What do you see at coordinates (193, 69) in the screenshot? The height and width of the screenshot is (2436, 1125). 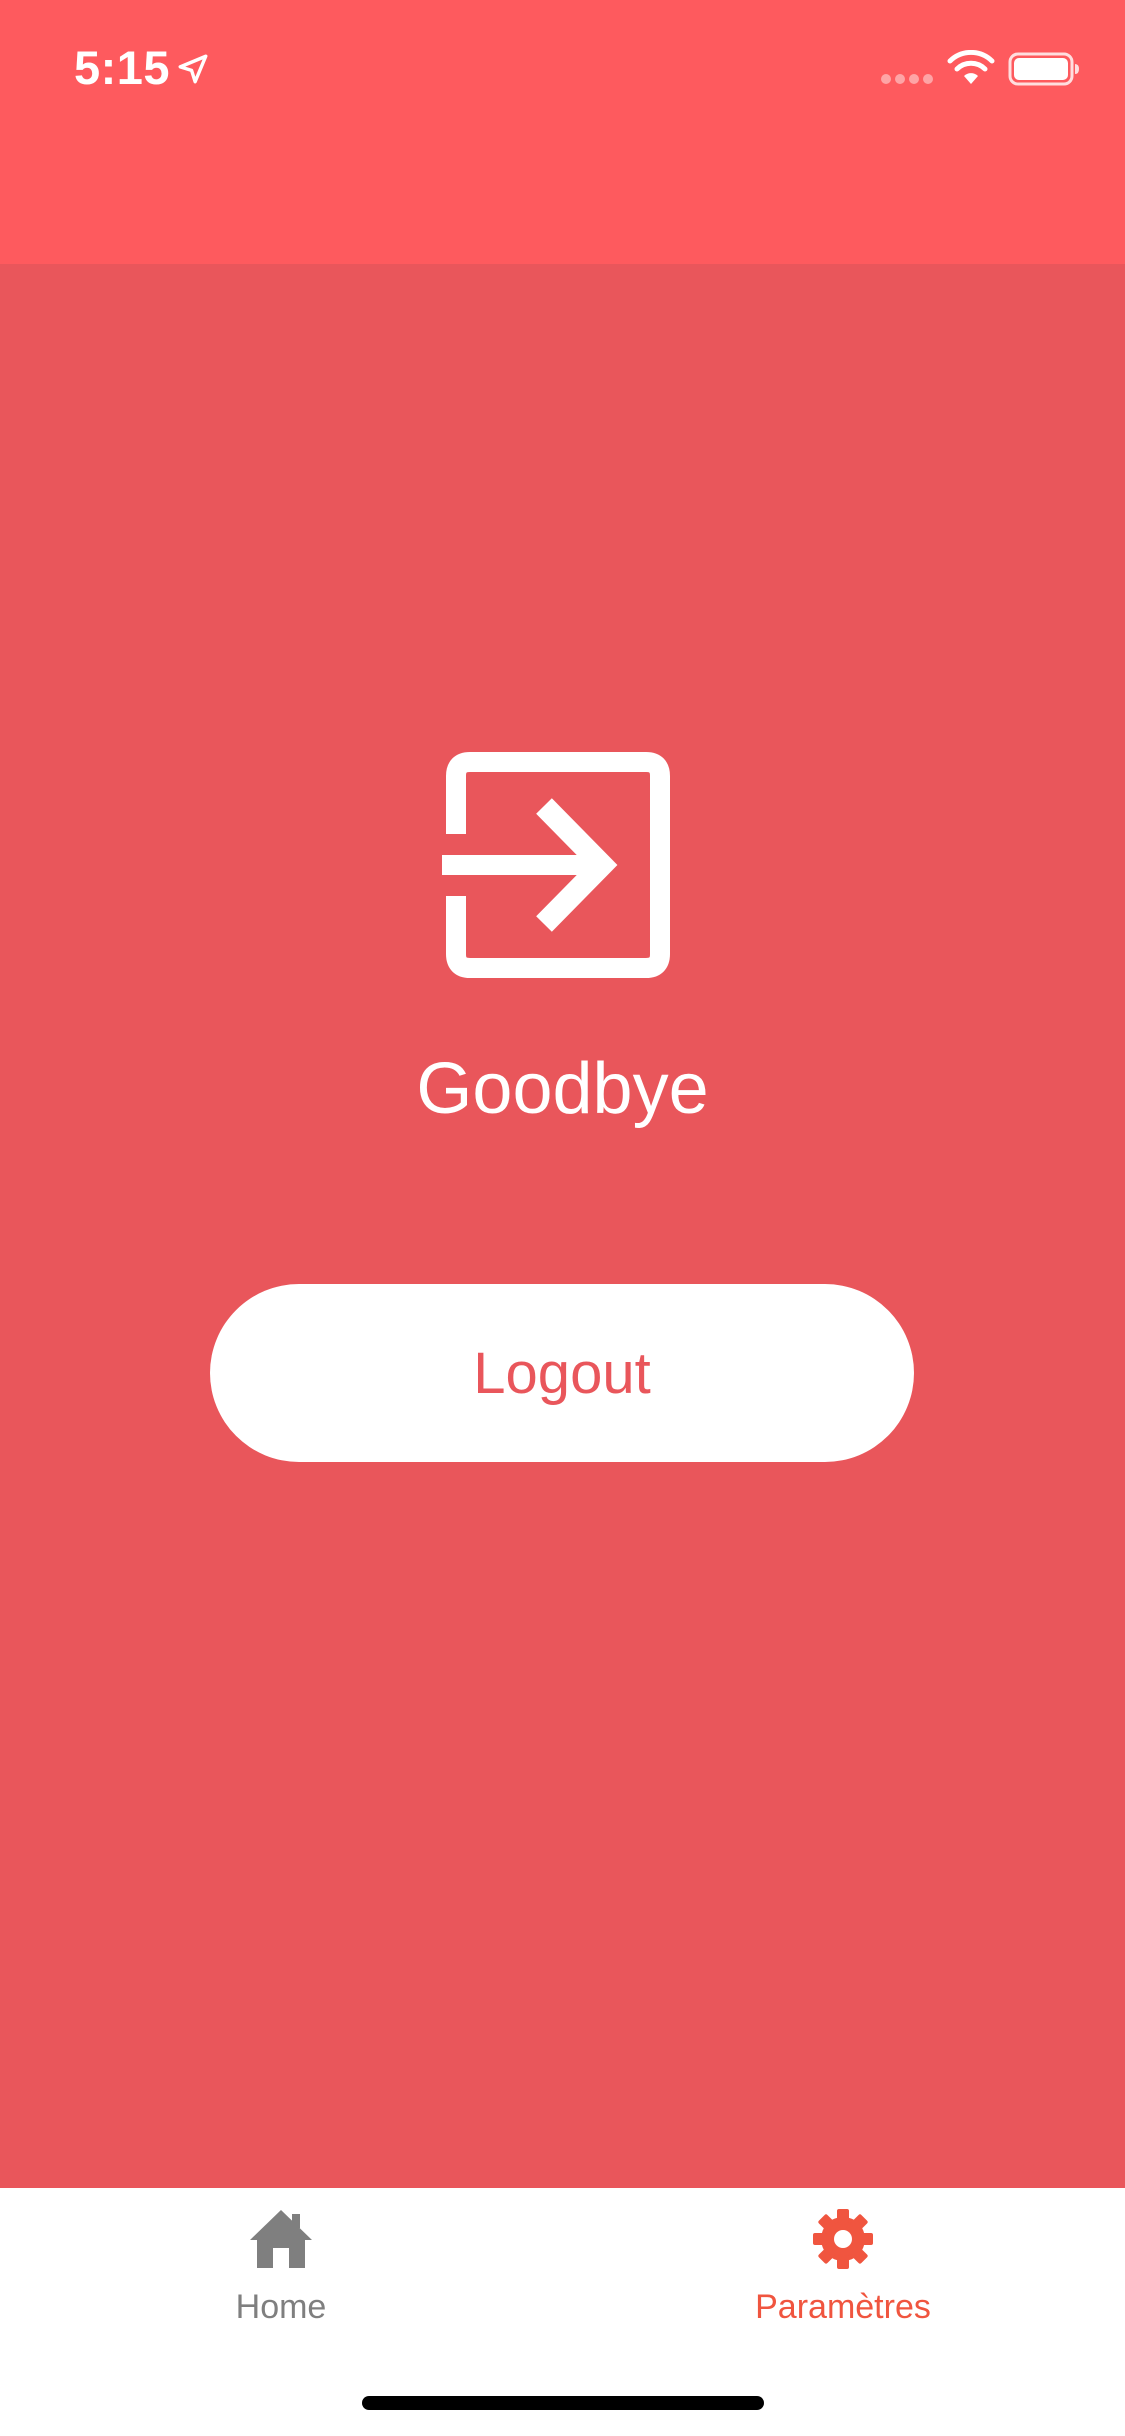 I see `location-arrow-icon` at bounding box center [193, 69].